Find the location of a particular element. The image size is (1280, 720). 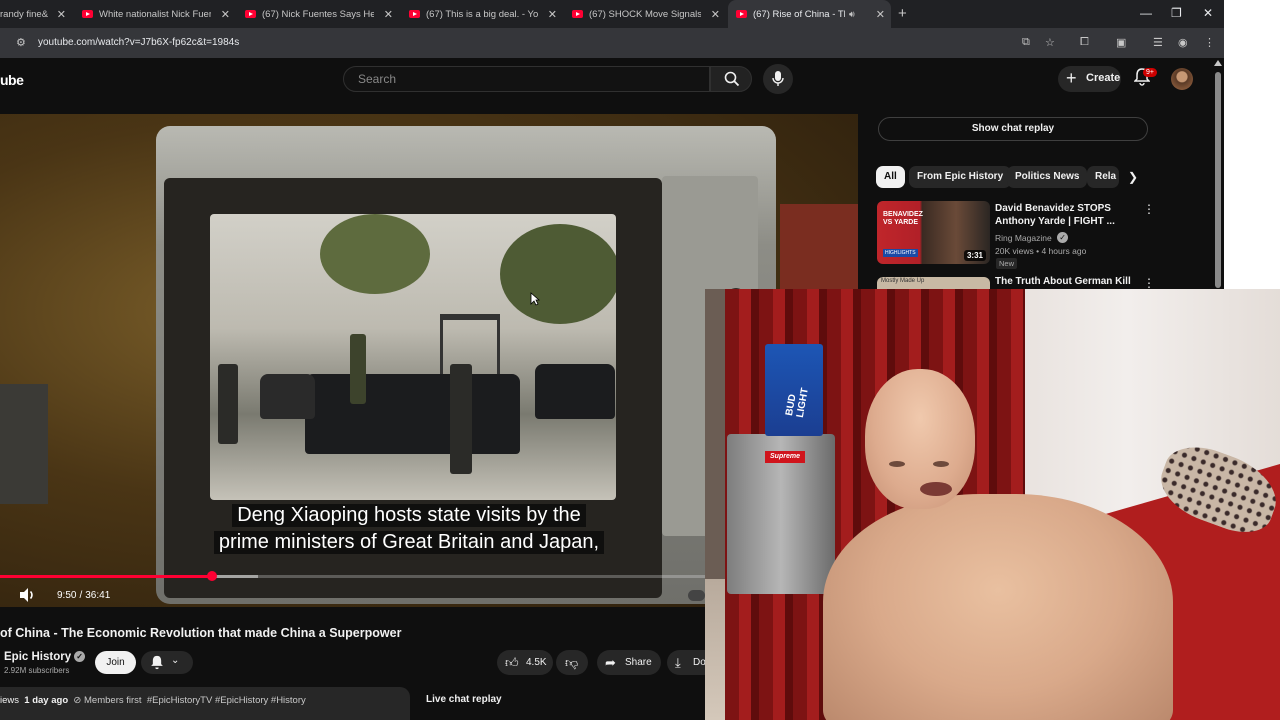

bell-icon is located at coordinates (157, 662).